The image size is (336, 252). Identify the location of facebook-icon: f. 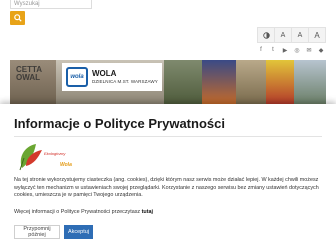
(261, 50).